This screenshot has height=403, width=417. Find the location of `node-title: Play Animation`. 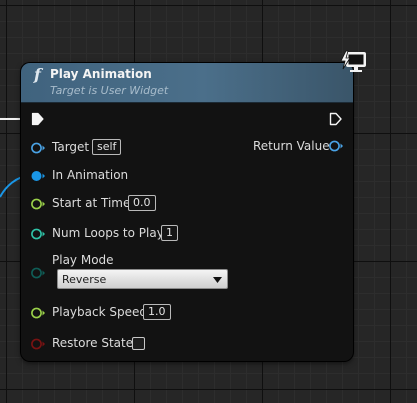

node-title: Play Animation is located at coordinates (101, 74).